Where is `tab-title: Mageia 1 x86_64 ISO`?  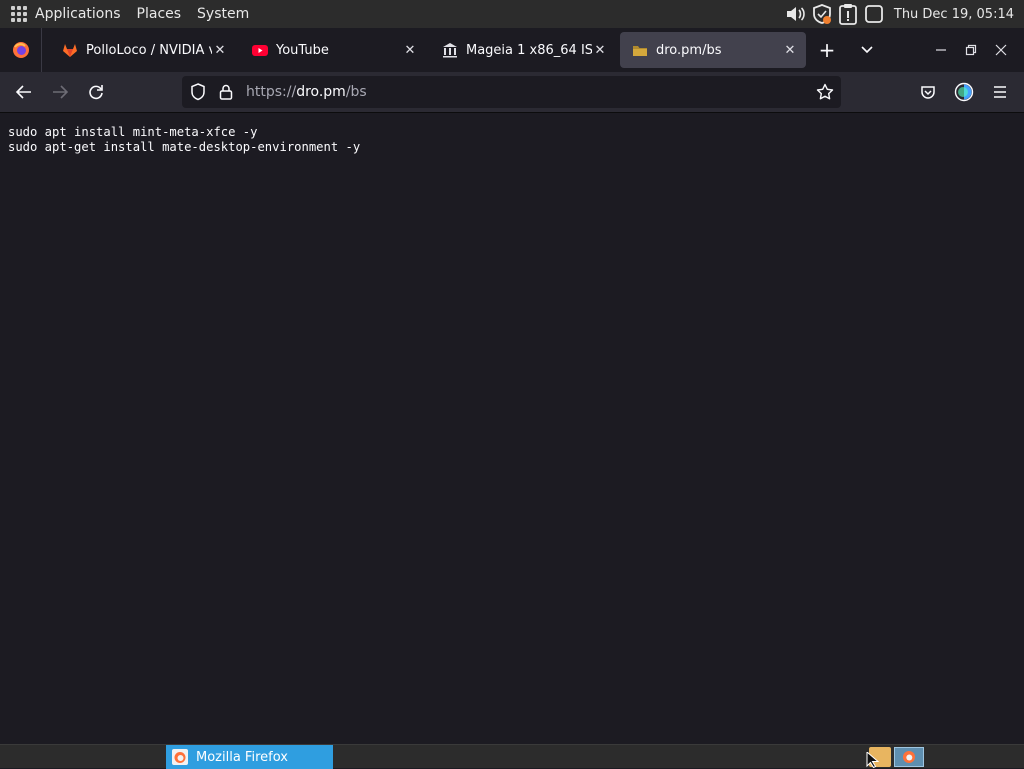
tab-title: Mageia 1 x86_64 ISO is located at coordinates (529, 50).